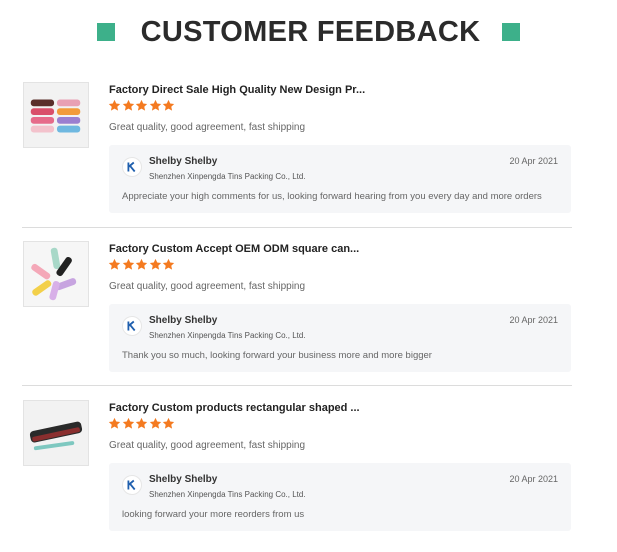  I want to click on colorful-pencil-cases-image, so click(56, 115).